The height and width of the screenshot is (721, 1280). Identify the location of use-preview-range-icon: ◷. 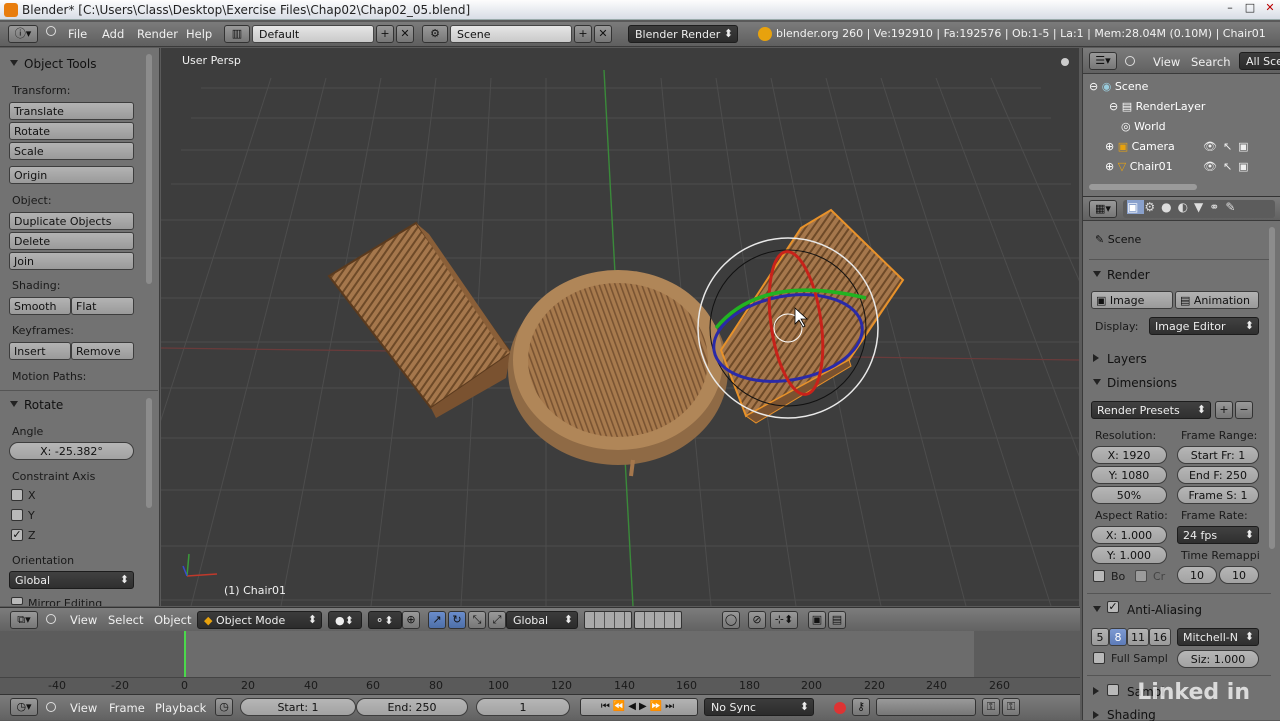
(224, 707).